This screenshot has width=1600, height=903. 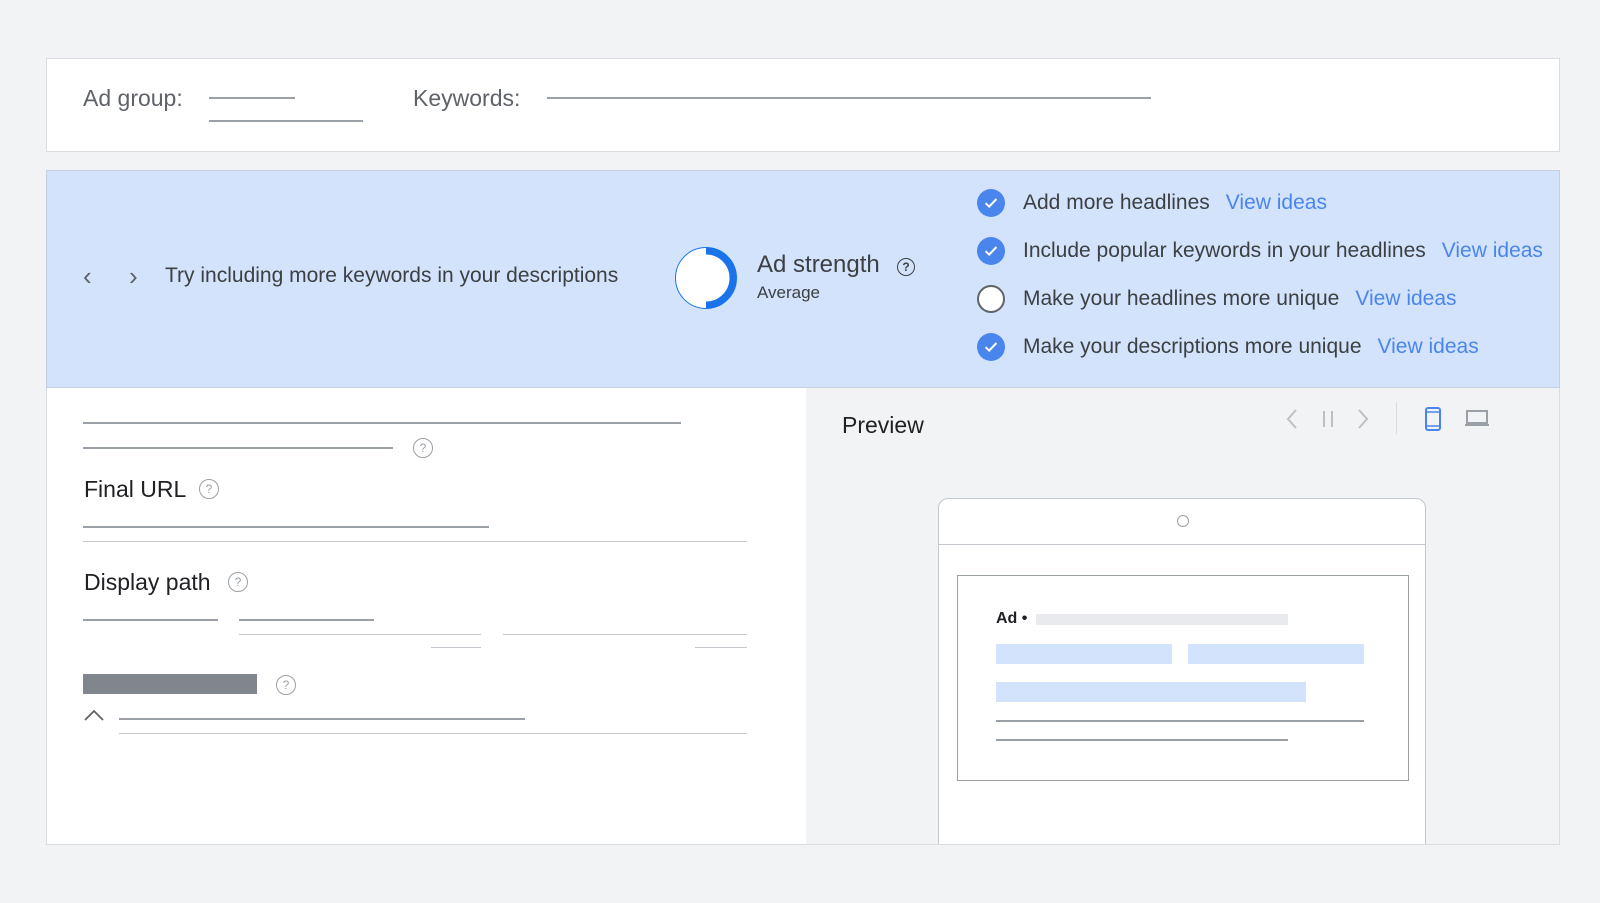 What do you see at coordinates (238, 448) in the screenshot?
I see `description-field` at bounding box center [238, 448].